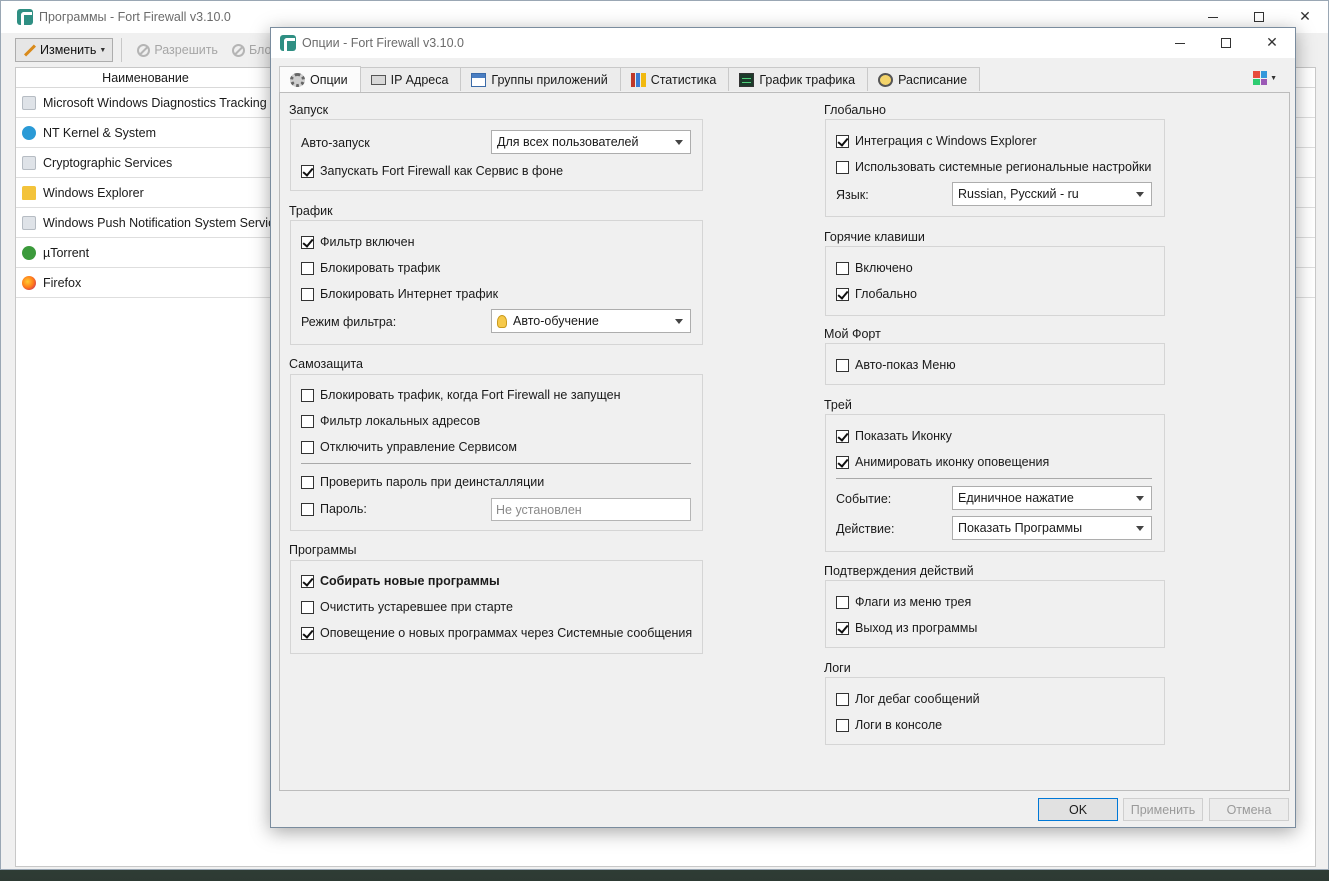  I want to click on allow-button: Разрешить, so click(177, 50).